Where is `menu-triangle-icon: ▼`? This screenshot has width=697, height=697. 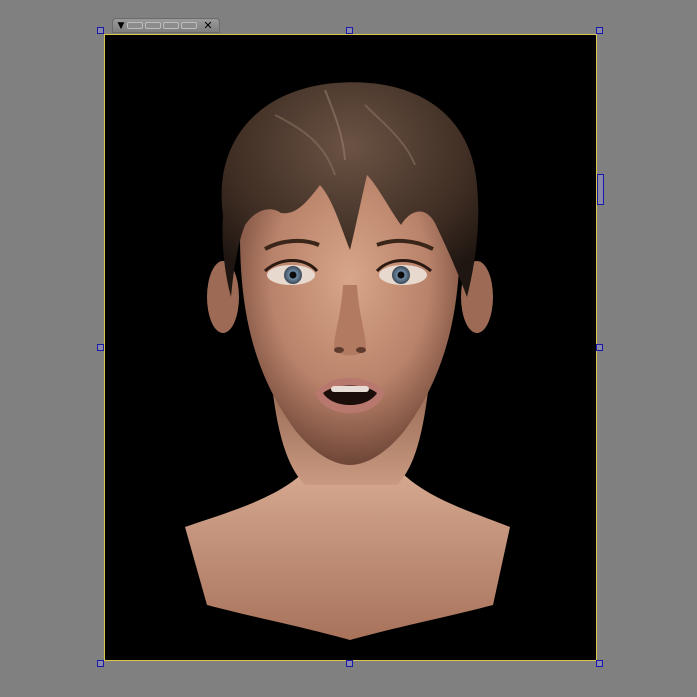 menu-triangle-icon: ▼ is located at coordinates (121, 25).